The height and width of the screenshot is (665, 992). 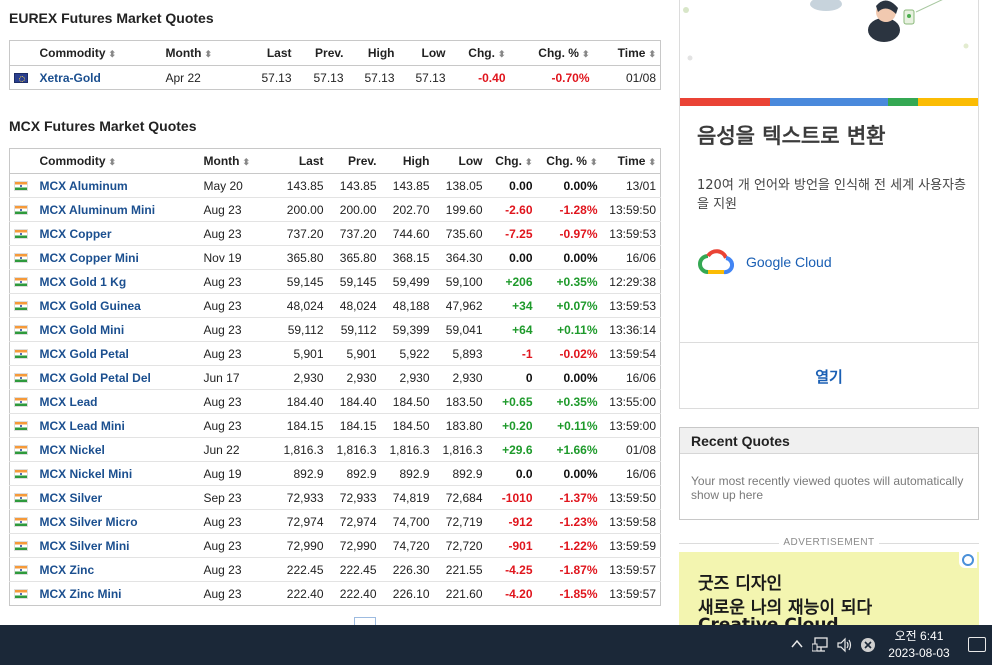 What do you see at coordinates (820, 646) in the screenshot?
I see `network-icon` at bounding box center [820, 646].